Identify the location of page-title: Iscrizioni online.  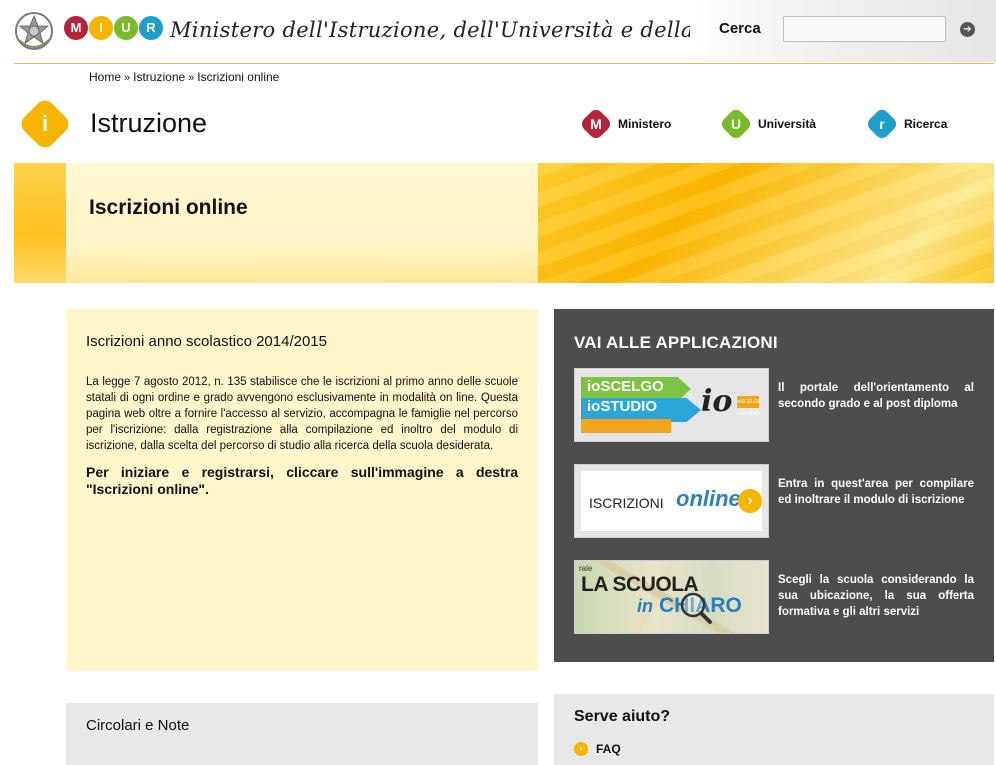
(168, 207).